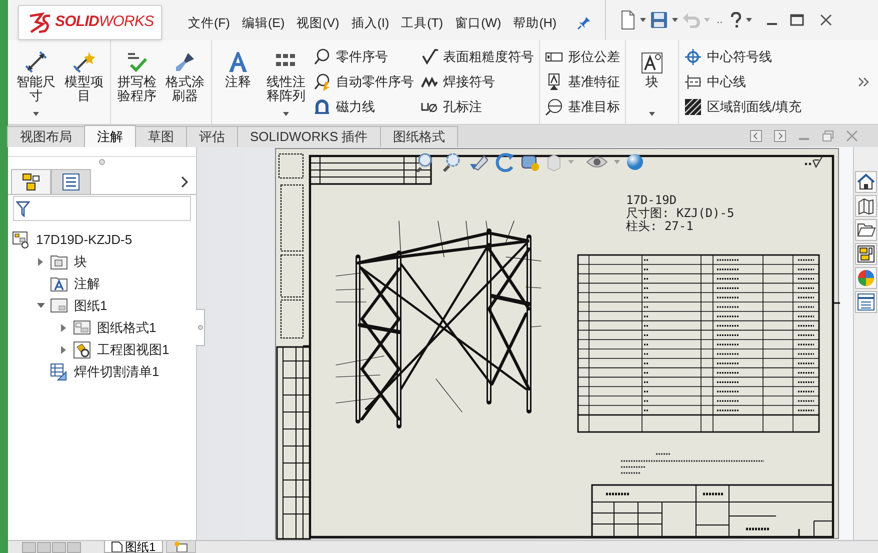 The image size is (878, 553). Describe the element at coordinates (238, 82) in the screenshot. I see `ribbon-button: 注释` at that location.